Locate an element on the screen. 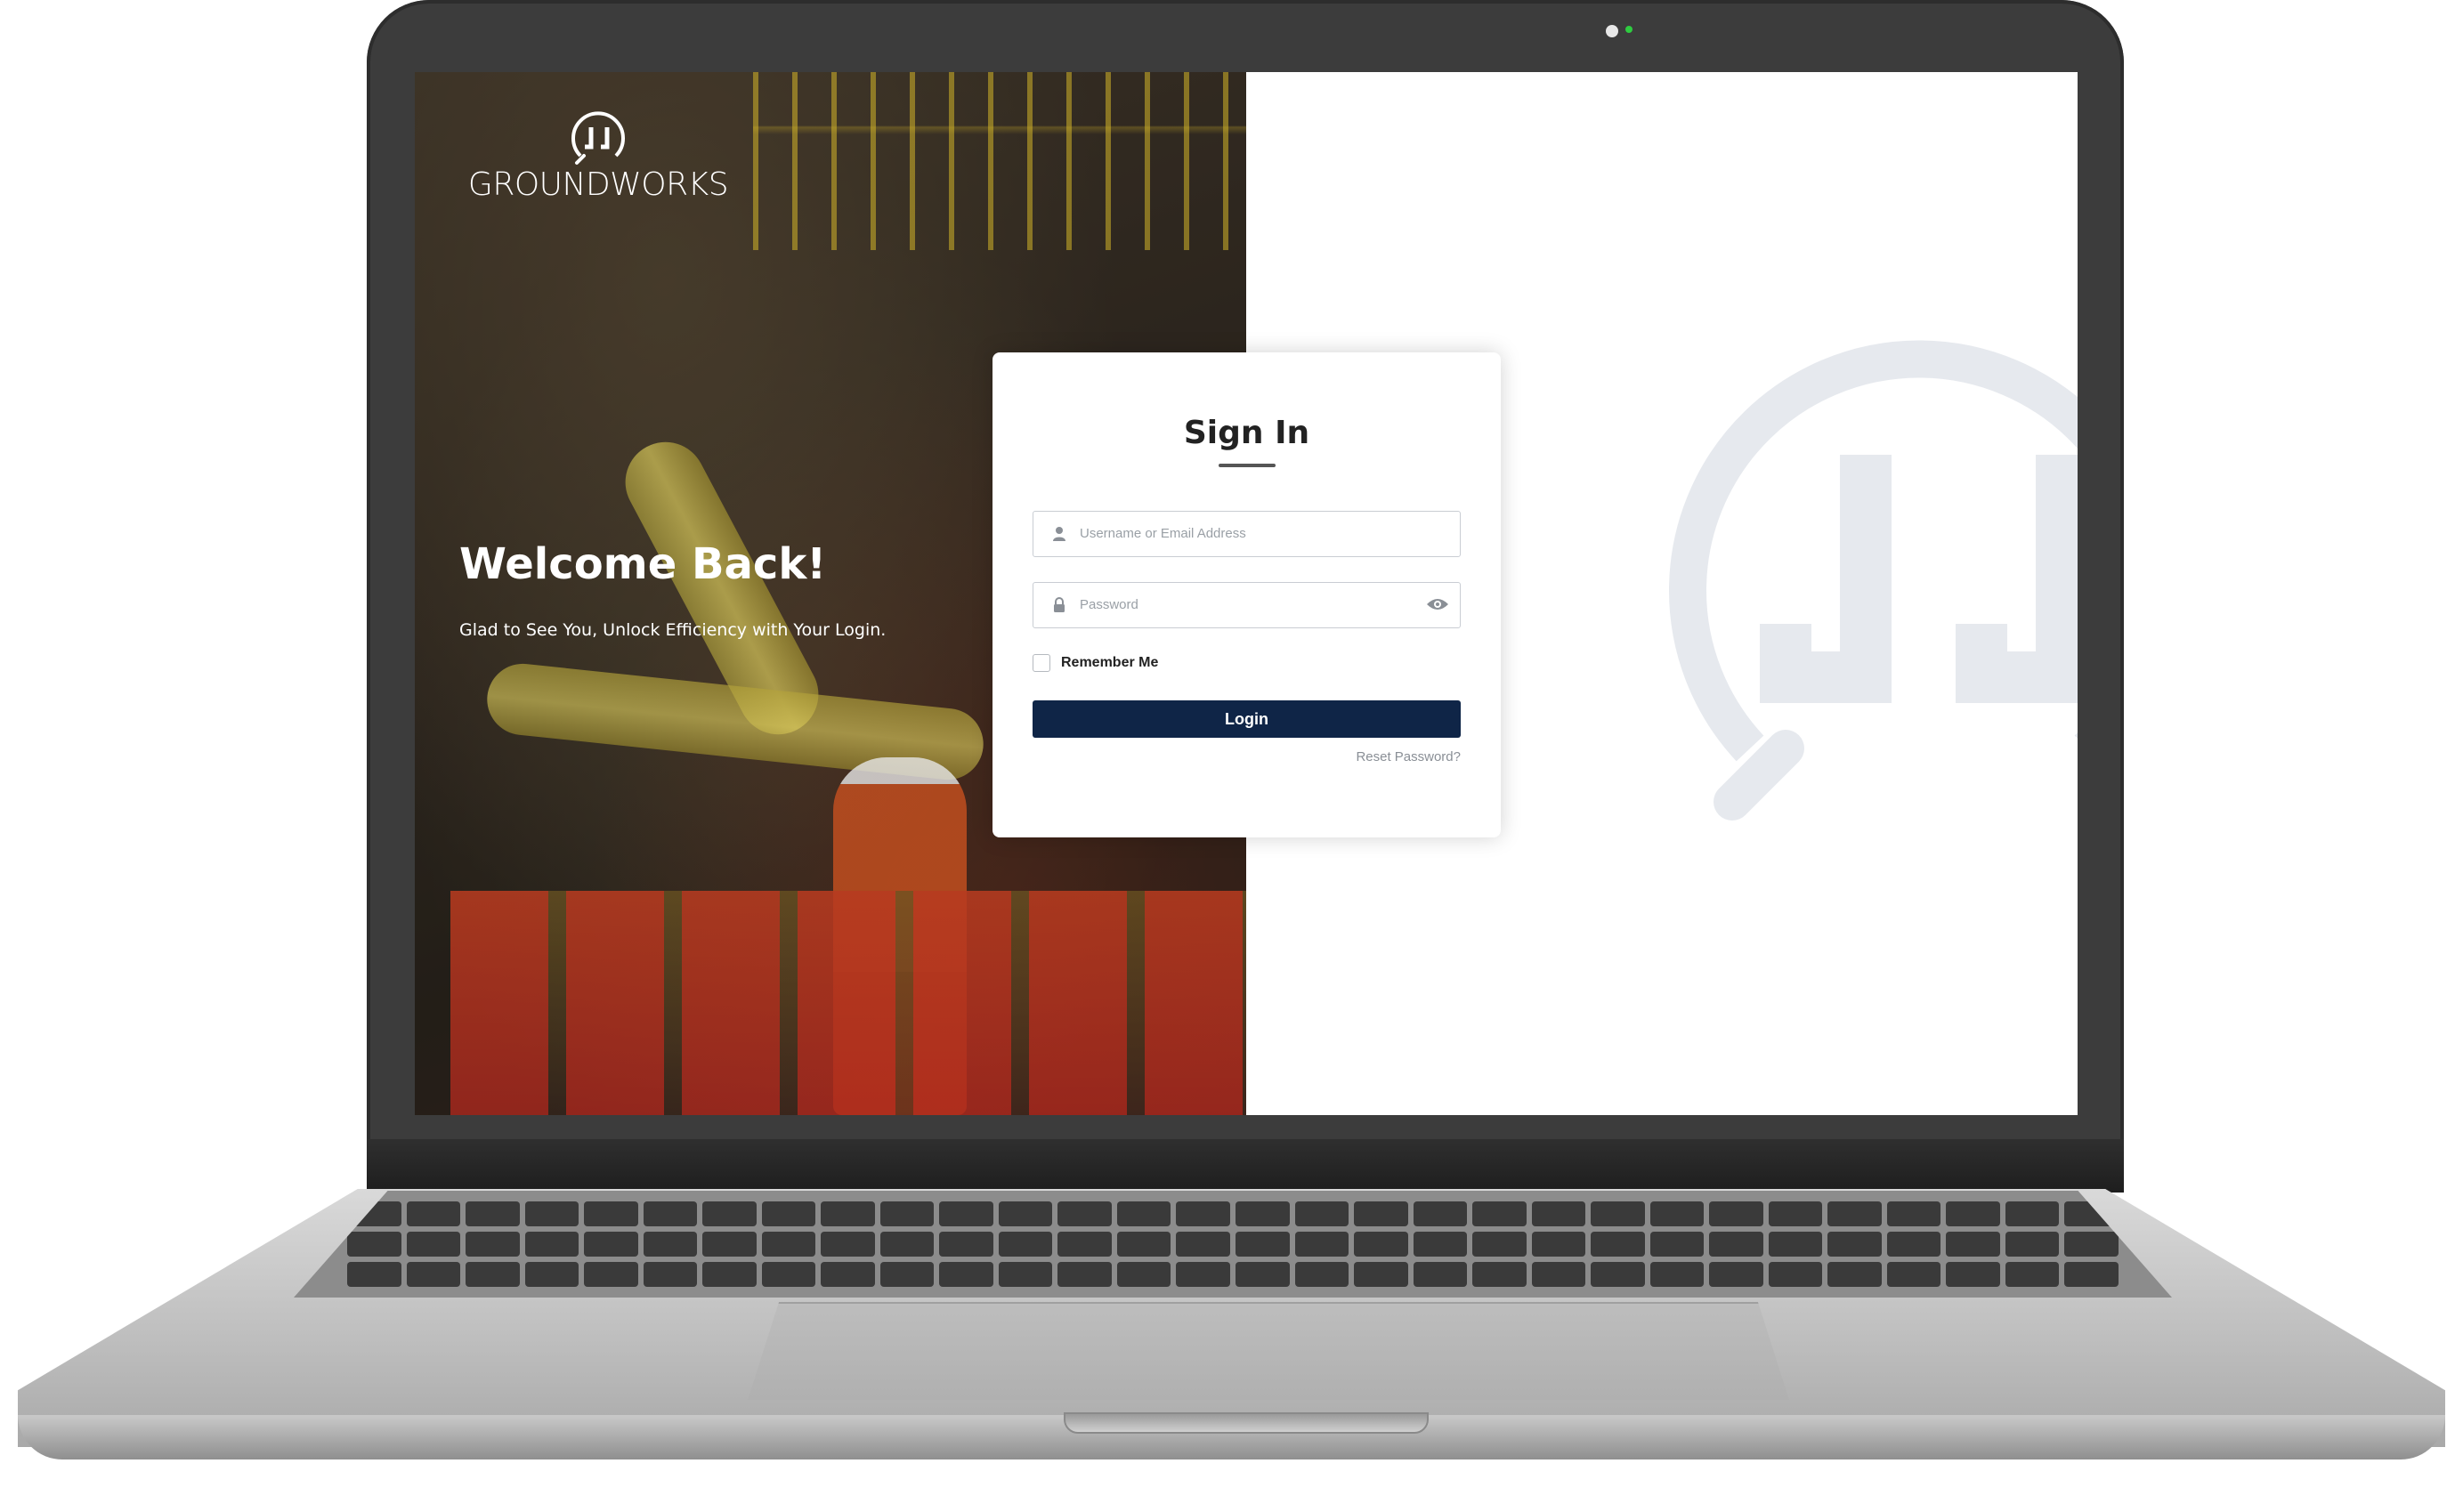 This screenshot has width=2463, height=1512. laptop-trackpad is located at coordinates (1269, 1351).